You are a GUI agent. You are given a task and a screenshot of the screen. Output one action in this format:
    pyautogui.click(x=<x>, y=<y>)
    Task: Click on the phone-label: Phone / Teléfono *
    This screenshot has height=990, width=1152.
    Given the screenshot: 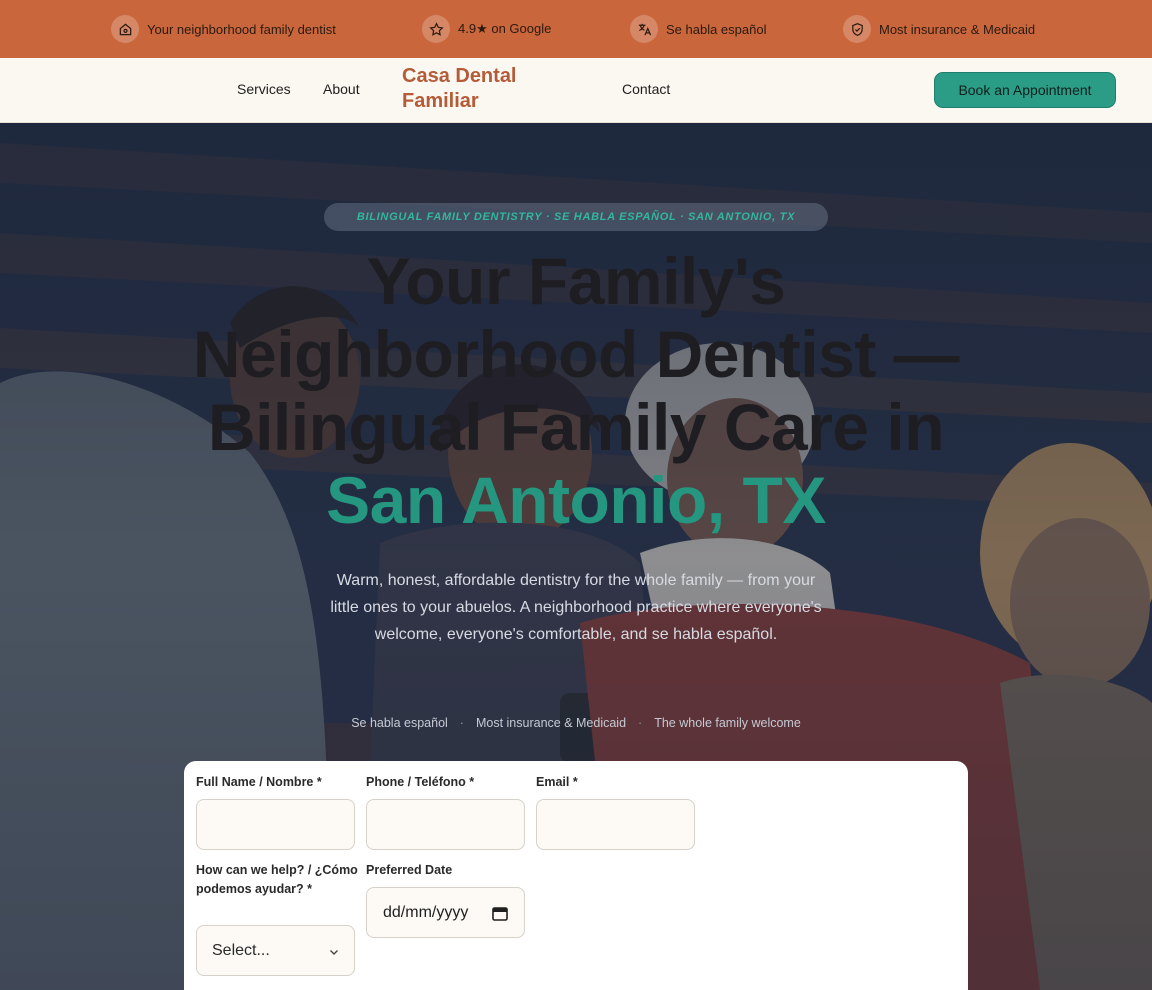 What is the action you would take?
    pyautogui.click(x=420, y=782)
    